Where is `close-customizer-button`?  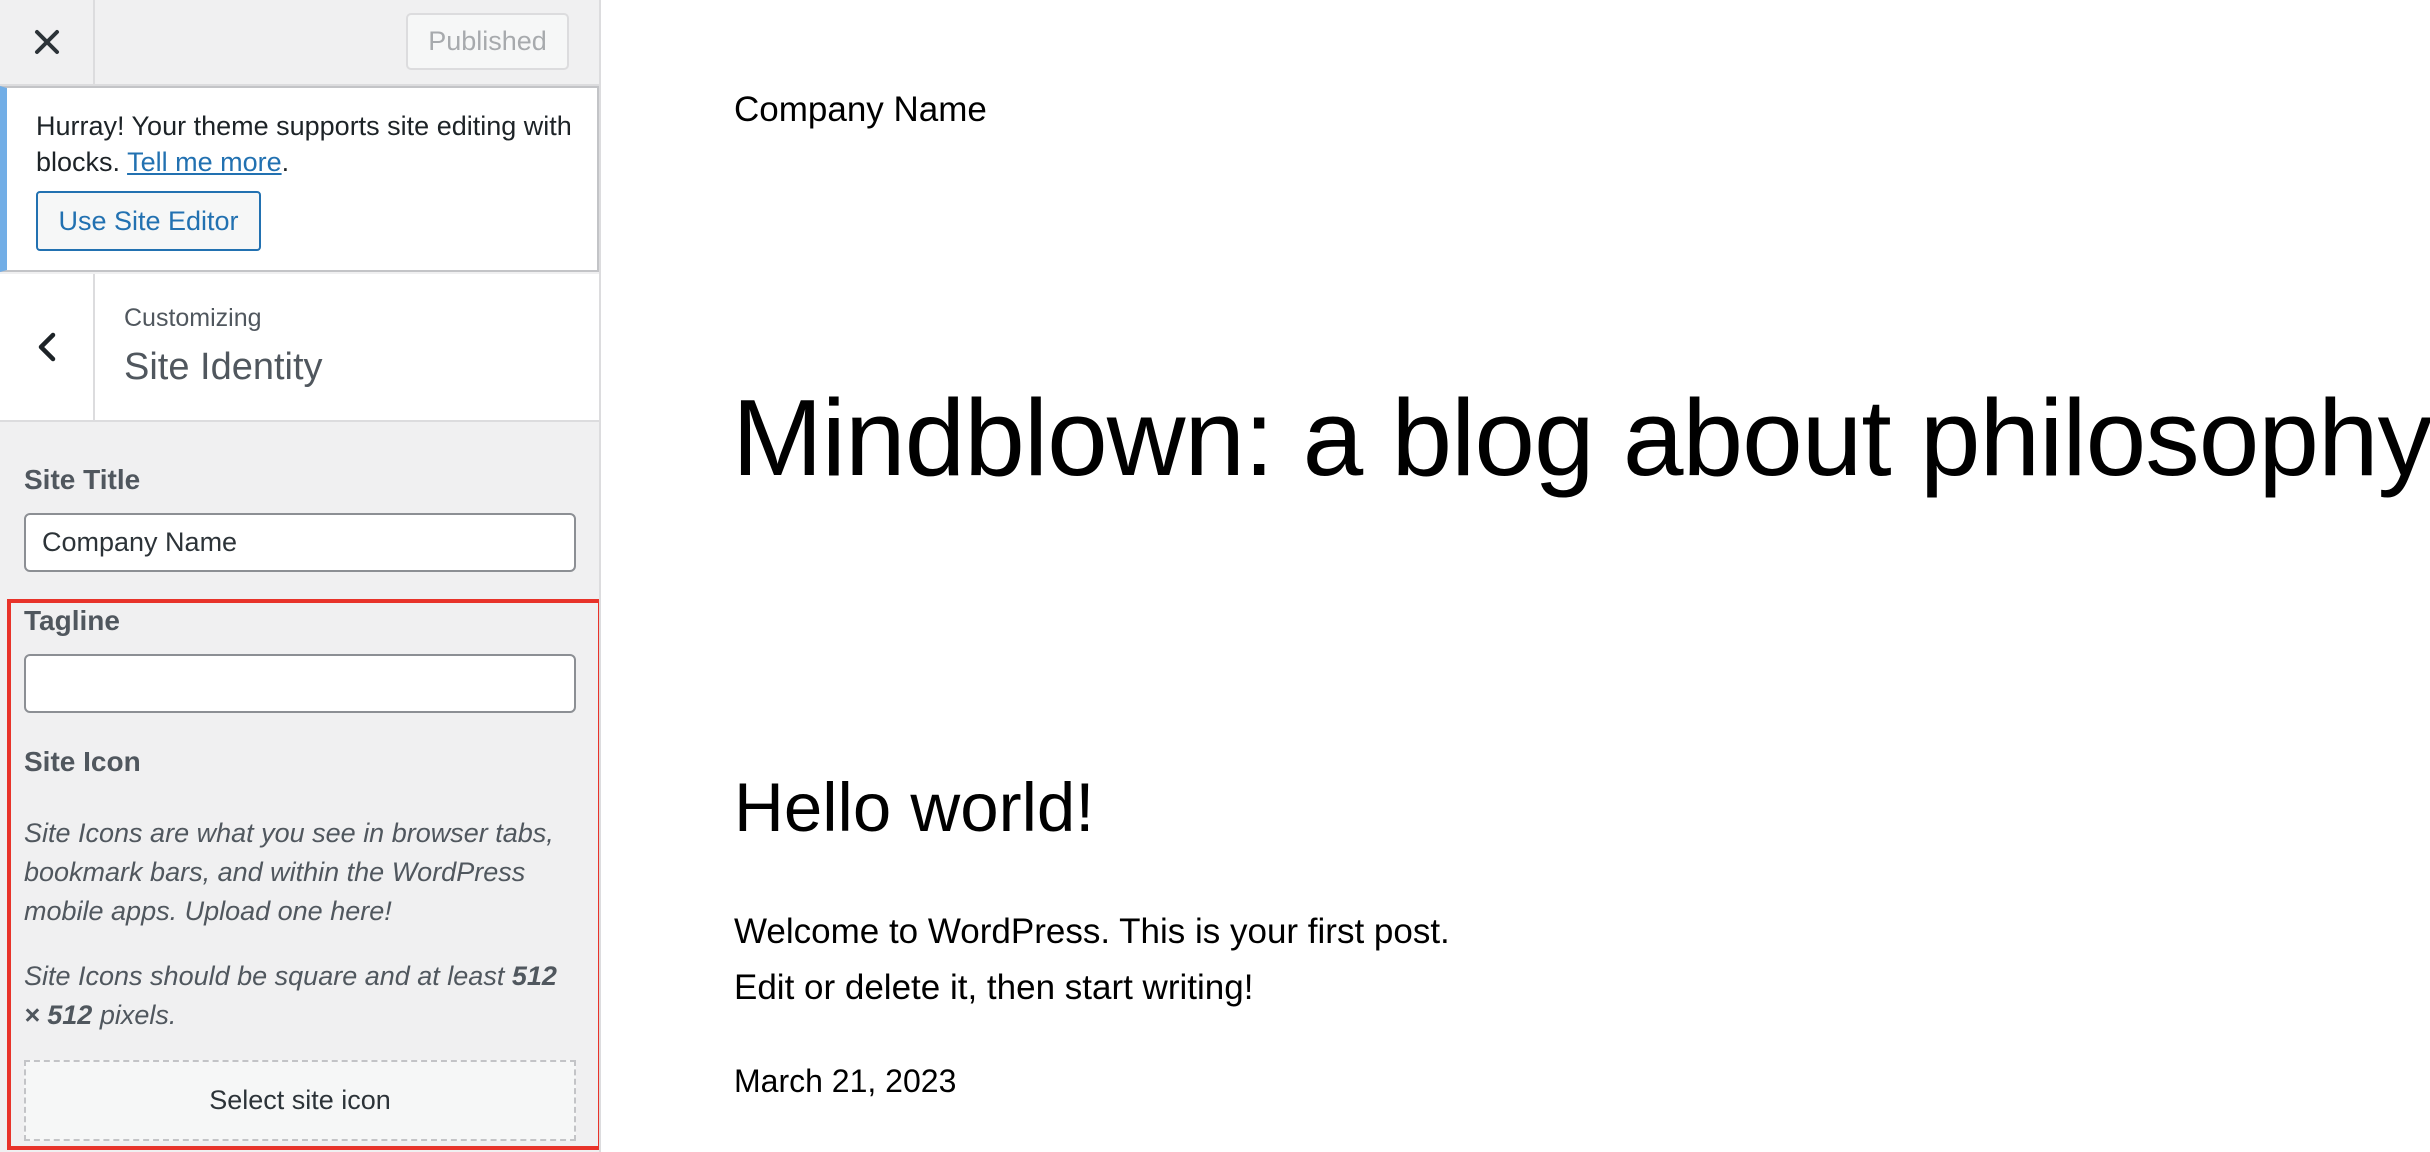 close-customizer-button is located at coordinates (47, 42).